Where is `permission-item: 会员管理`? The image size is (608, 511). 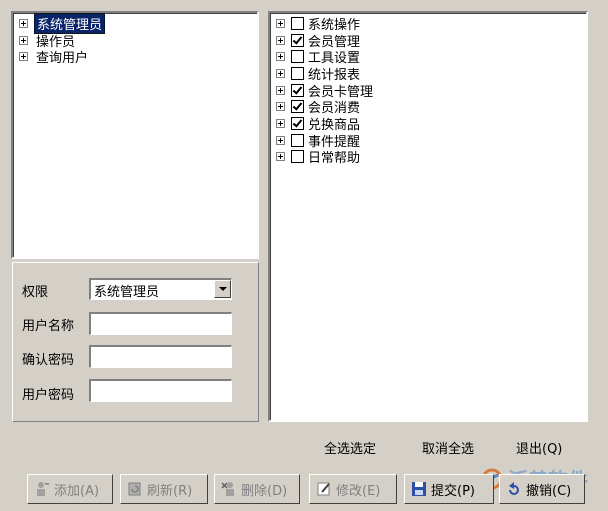 permission-item: 会员管理 is located at coordinates (324, 41).